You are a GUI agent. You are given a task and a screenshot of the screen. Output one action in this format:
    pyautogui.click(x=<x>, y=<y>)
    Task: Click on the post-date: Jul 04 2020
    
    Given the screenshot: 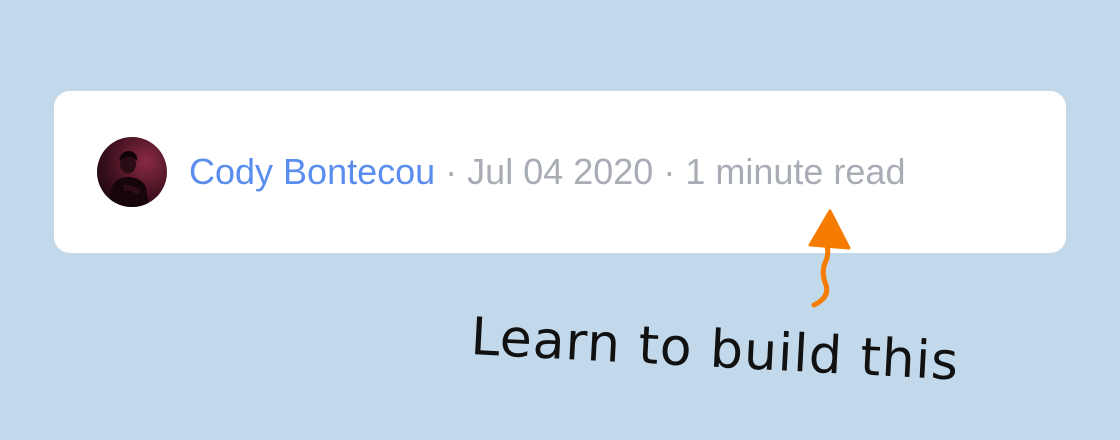 What is the action you would take?
    pyautogui.click(x=560, y=171)
    